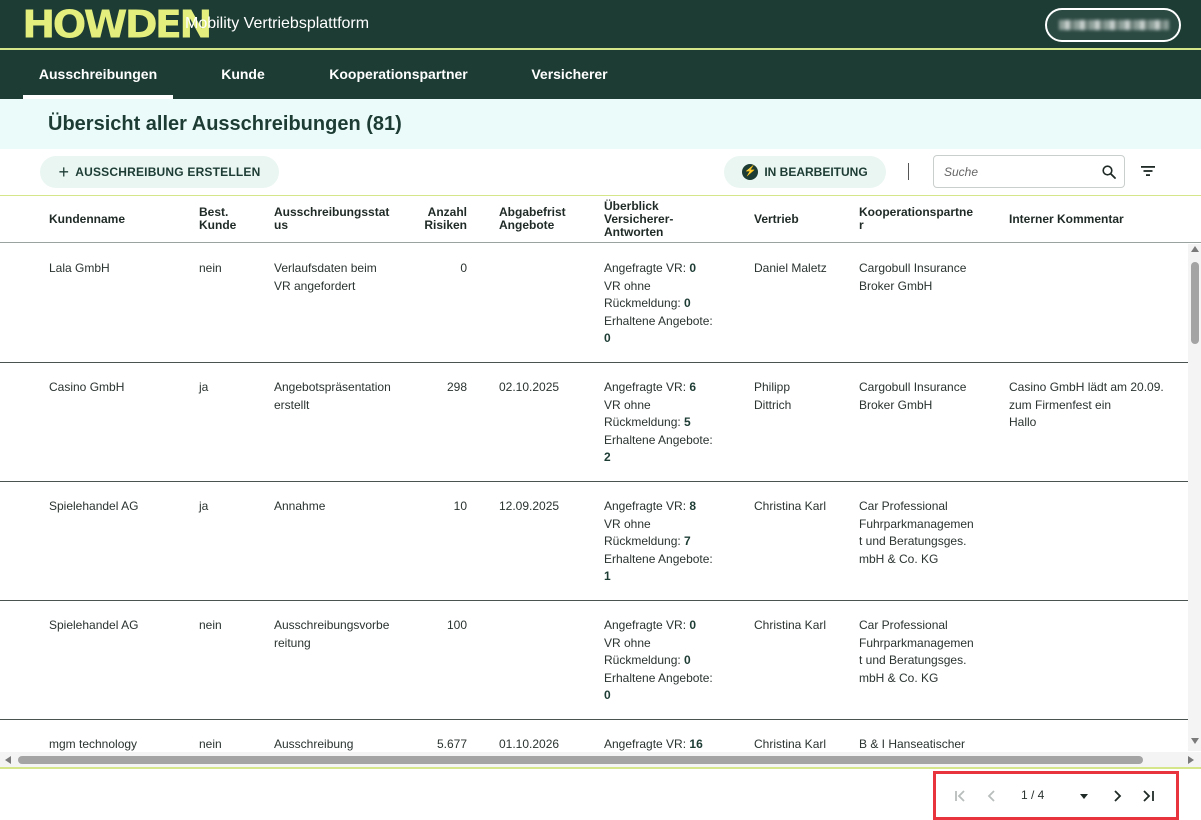 This screenshot has width=1201, height=820. Describe the element at coordinates (529, 744) in the screenshot. I see `cell-abgabefrist: 01.10.2026` at that location.